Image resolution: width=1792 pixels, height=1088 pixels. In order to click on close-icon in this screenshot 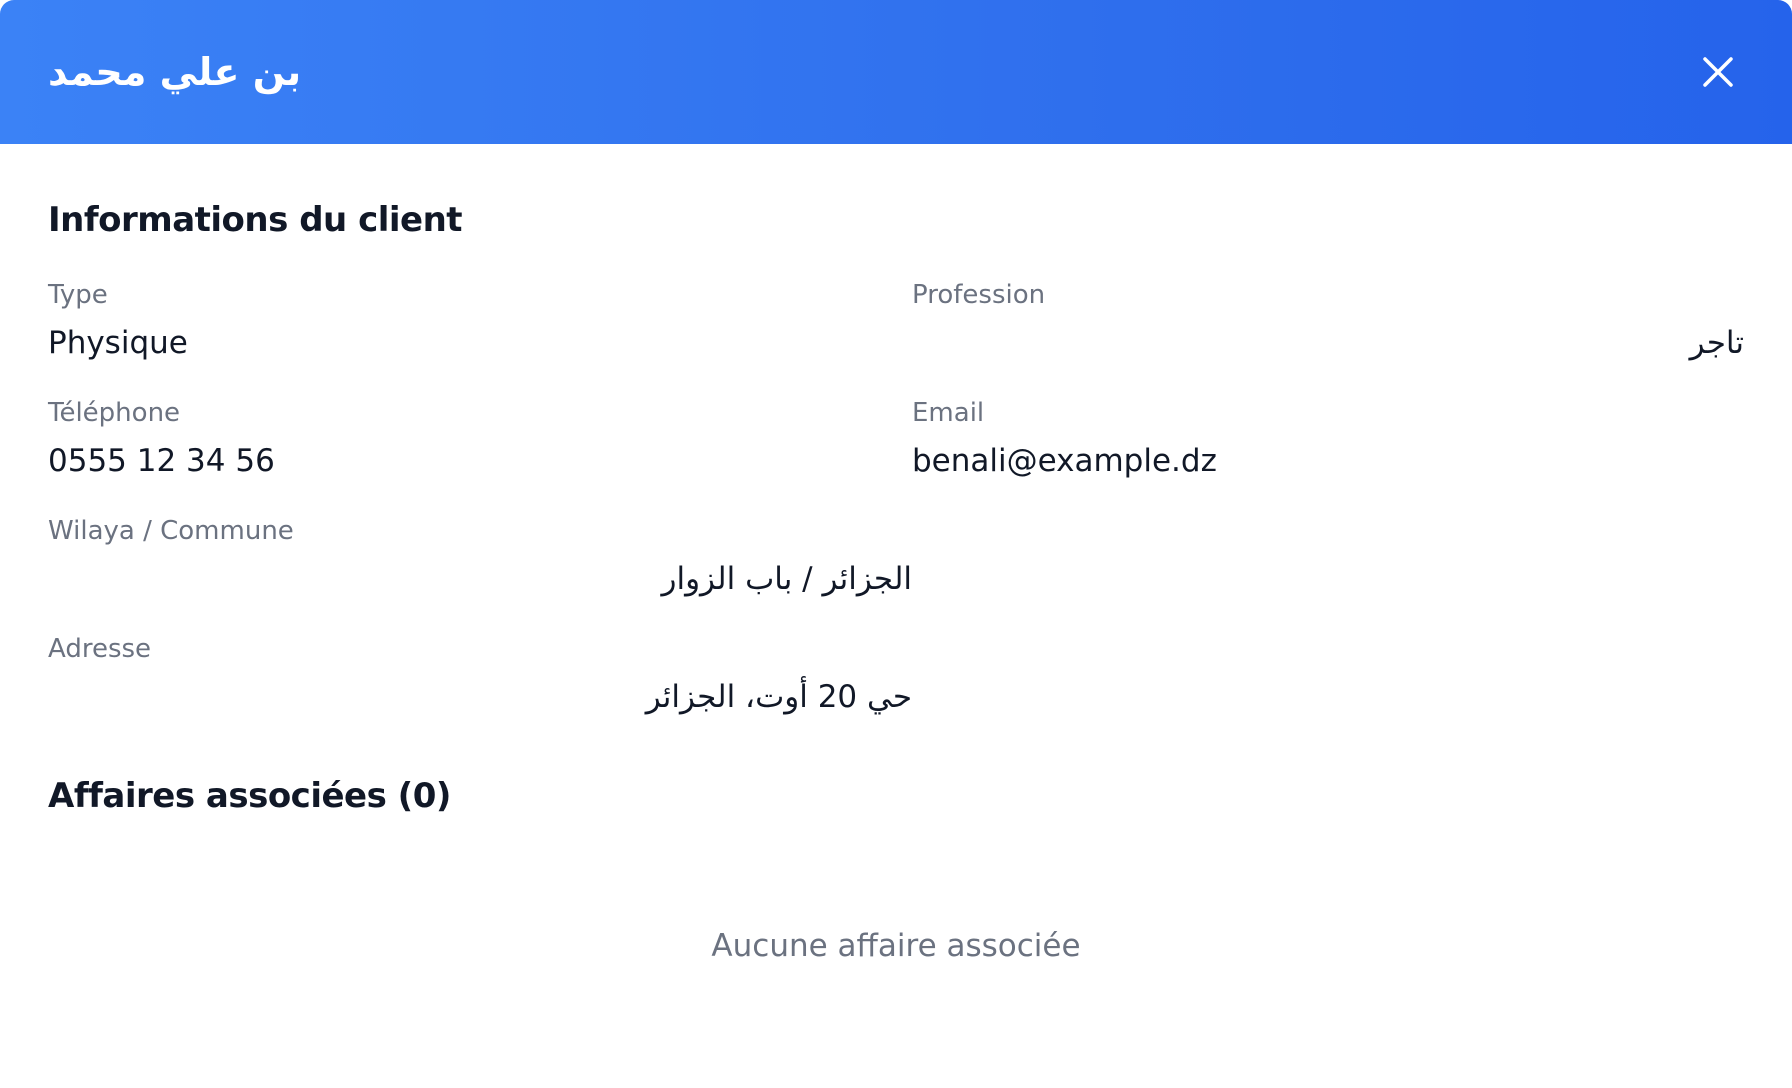, I will do `click(1718, 72)`.